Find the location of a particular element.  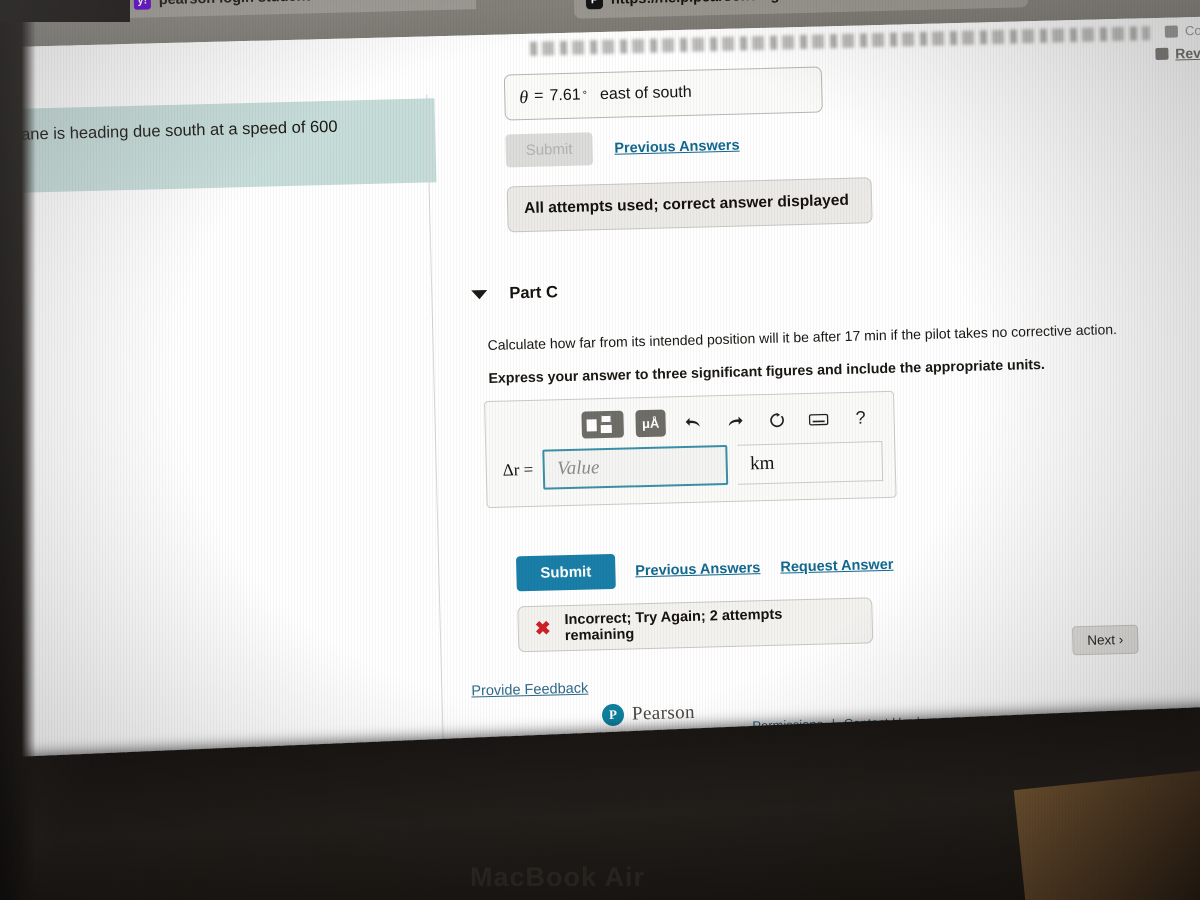

part-c-answer-widget: μÅ ? Δr = Value km is located at coordinates (690, 449).